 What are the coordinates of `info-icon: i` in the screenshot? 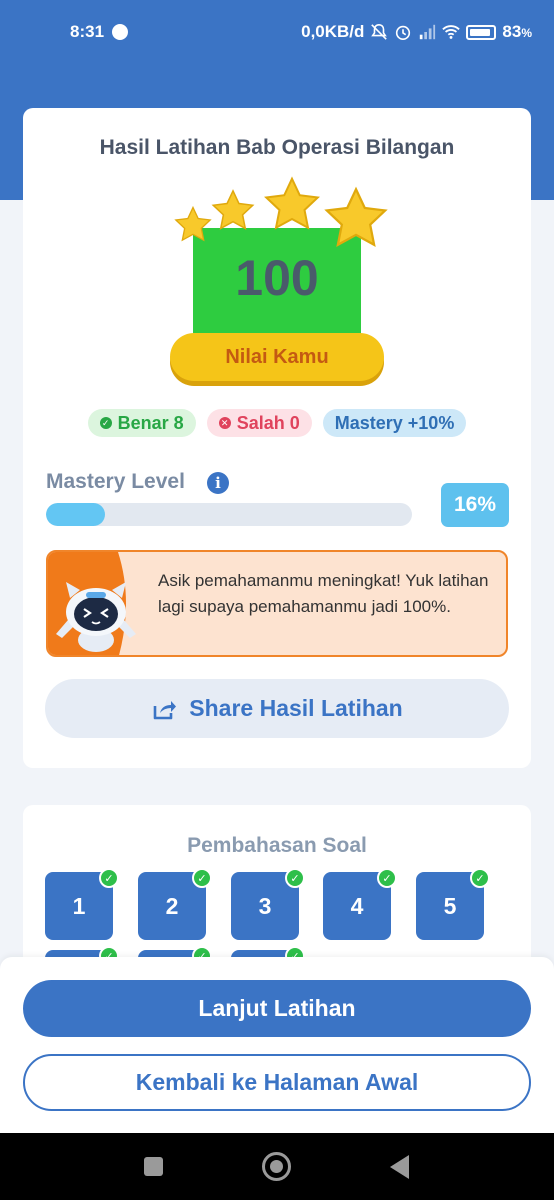 It's located at (218, 483).